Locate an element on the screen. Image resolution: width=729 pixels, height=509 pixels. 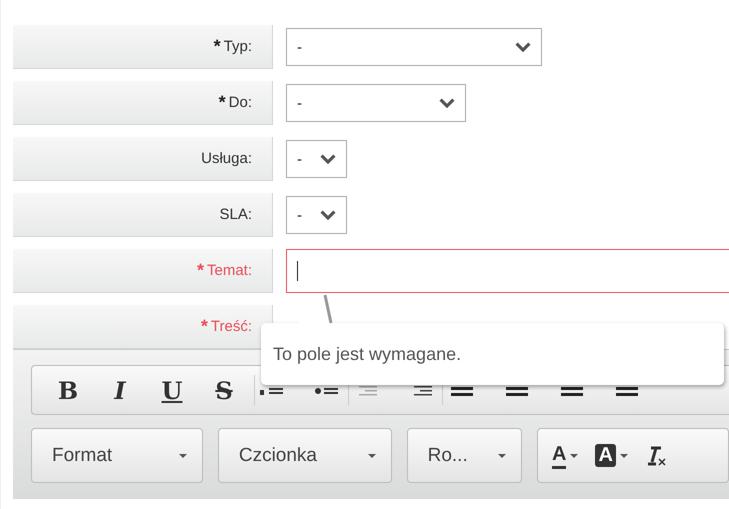
field-label: * Treść: is located at coordinates (143, 327).